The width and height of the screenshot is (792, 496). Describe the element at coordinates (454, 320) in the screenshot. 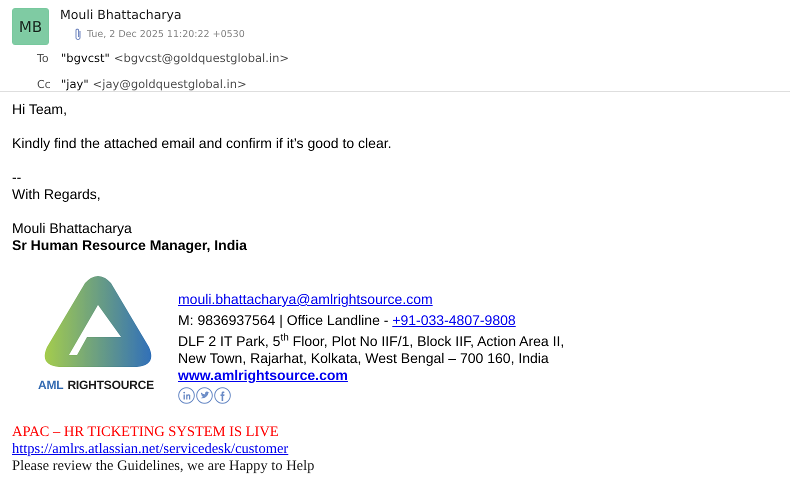

I see `landline-link: +91-033-4807-9808` at that location.